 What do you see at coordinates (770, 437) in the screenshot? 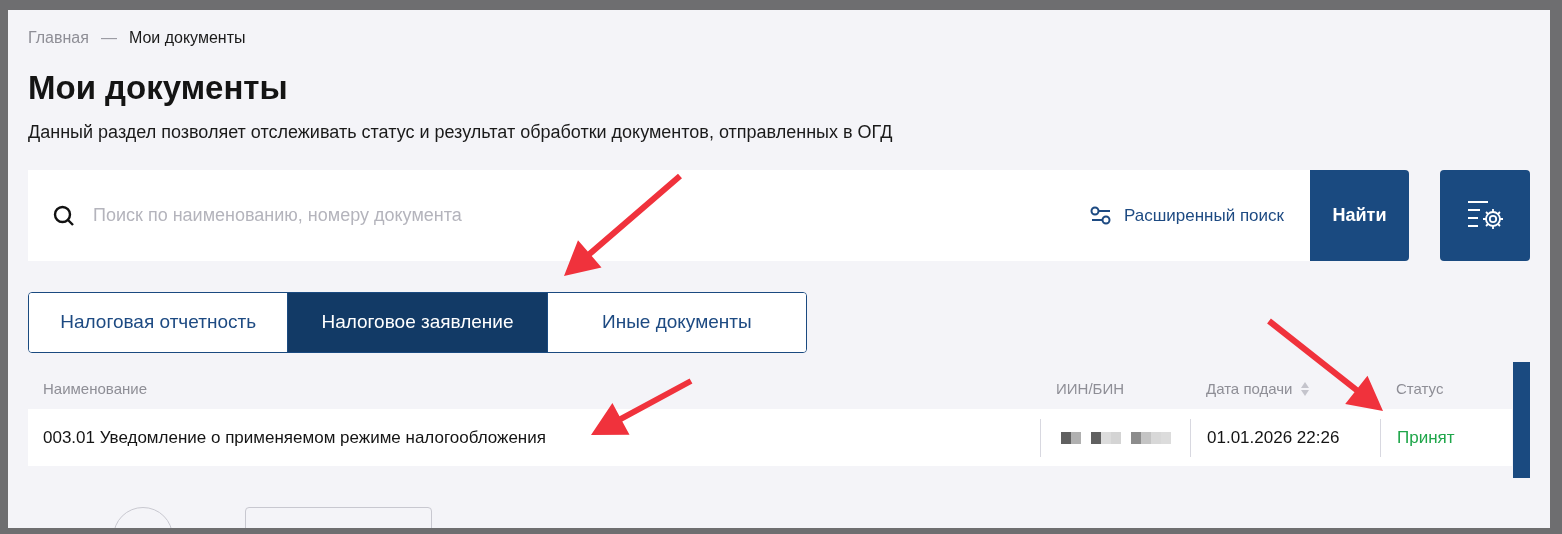
I see `table-row: 003.01 Уведомление о применяемом режиме налогообложения 01.01.2026 22:26 Принят` at bounding box center [770, 437].